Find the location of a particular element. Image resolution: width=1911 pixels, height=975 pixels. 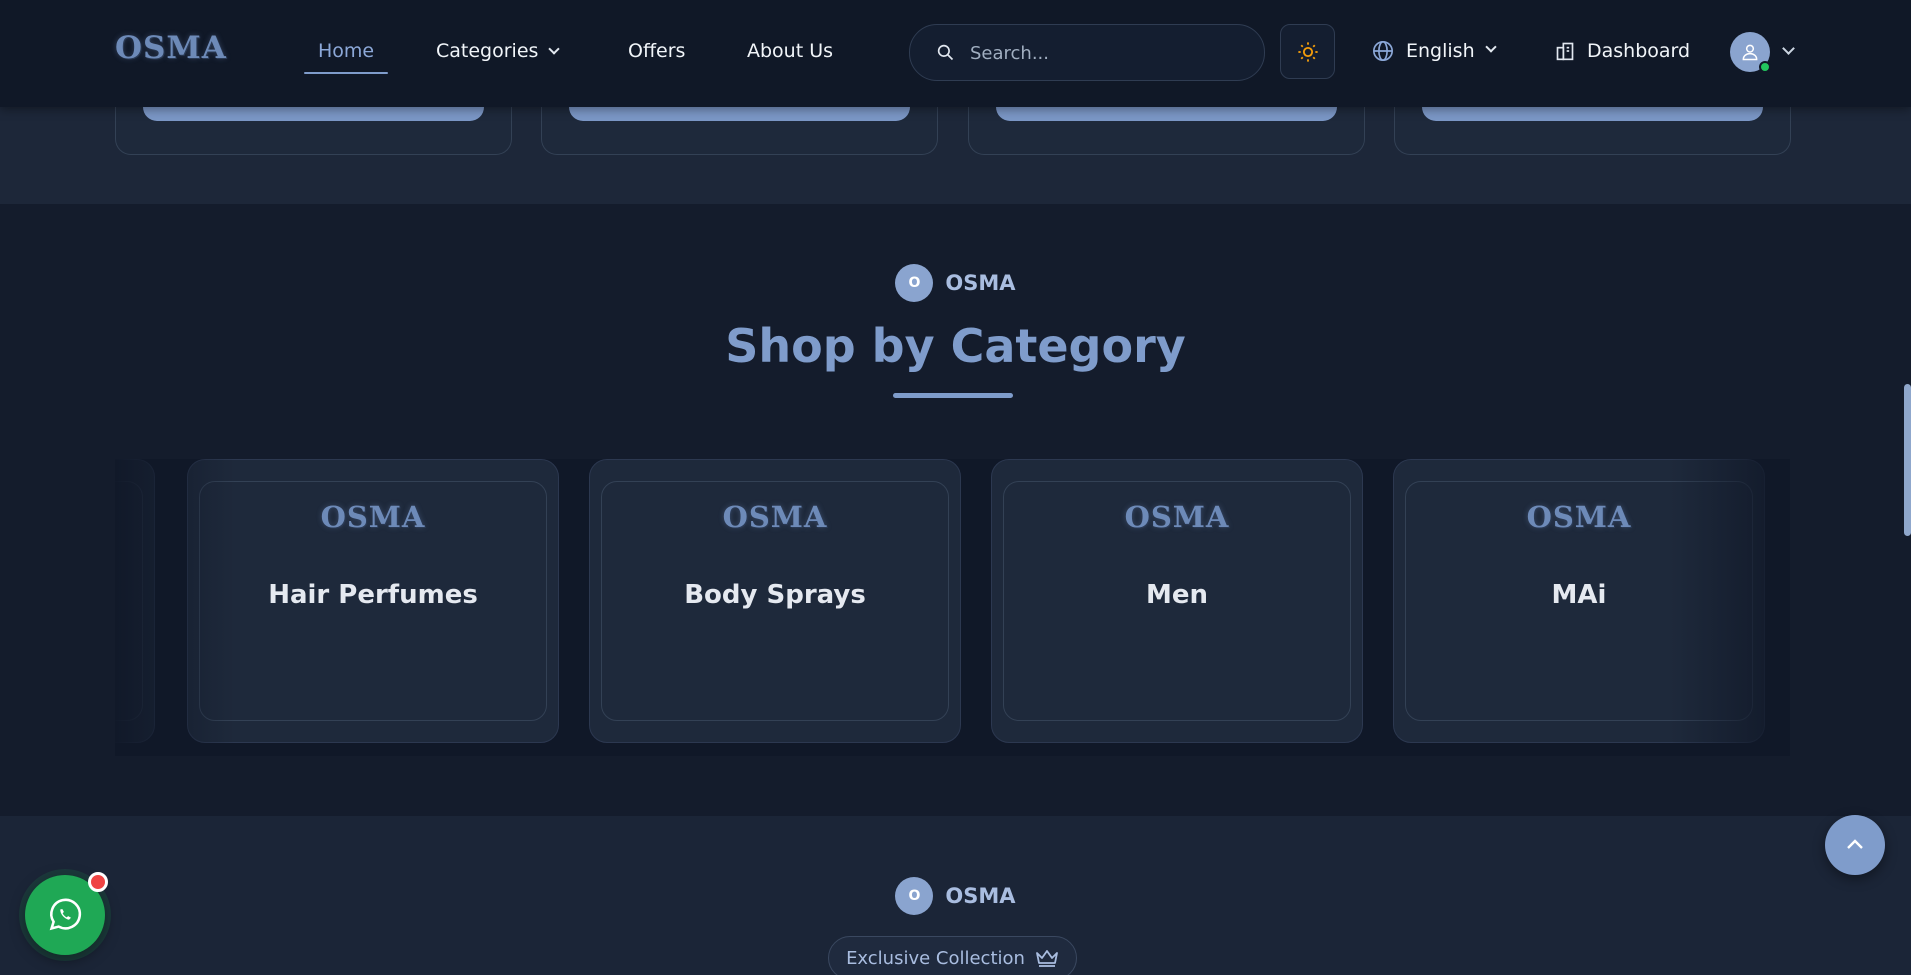

search-icon is located at coordinates (945, 52).